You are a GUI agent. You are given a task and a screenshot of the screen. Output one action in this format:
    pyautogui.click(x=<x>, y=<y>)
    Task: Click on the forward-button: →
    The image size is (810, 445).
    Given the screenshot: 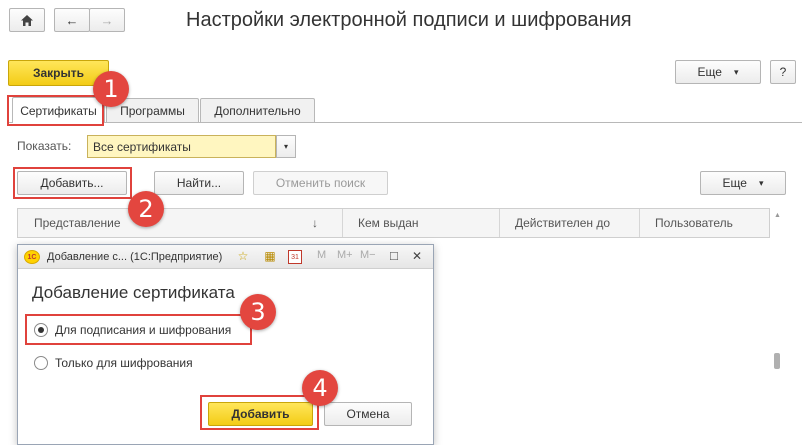 What is the action you would take?
    pyautogui.click(x=107, y=20)
    